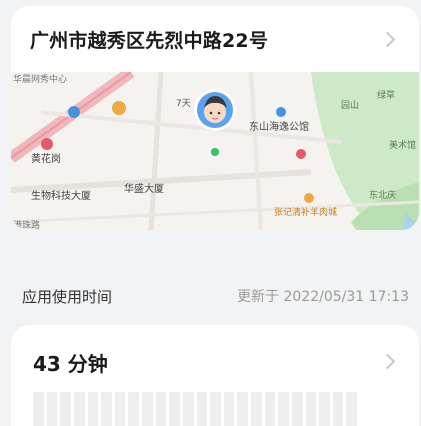 This screenshot has width=421, height=426. What do you see at coordinates (305, 212) in the screenshot?
I see `map-label-zhangji: 张记清补羊肉城` at bounding box center [305, 212].